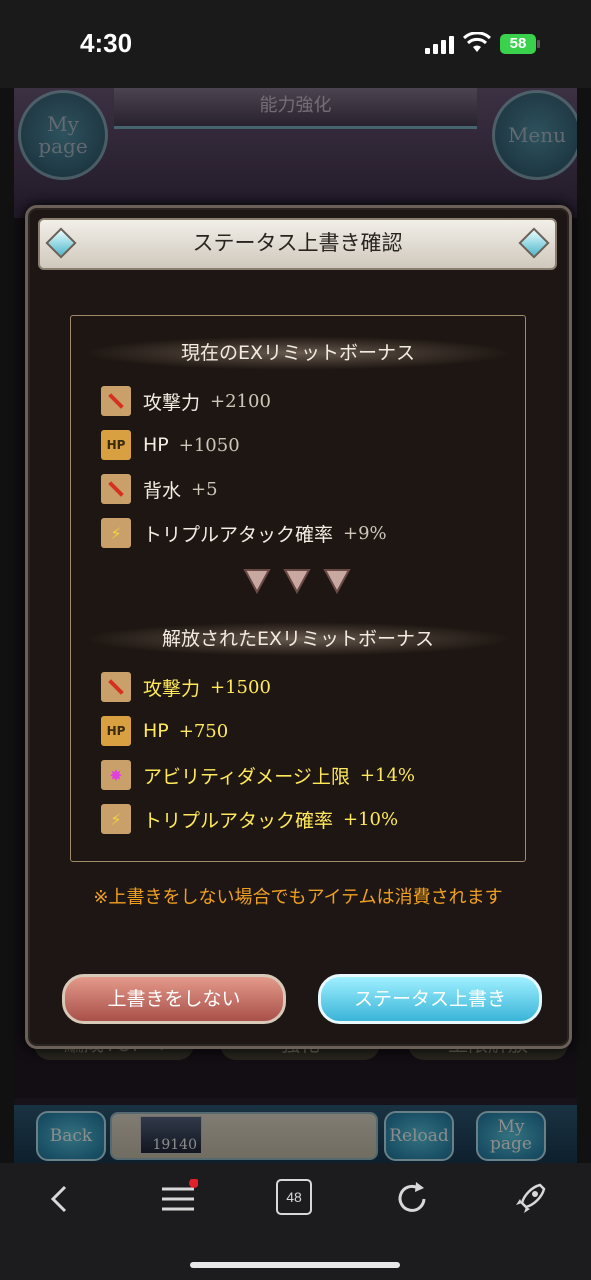  Describe the element at coordinates (412, 1199) in the screenshot. I see `reload-icon` at that location.